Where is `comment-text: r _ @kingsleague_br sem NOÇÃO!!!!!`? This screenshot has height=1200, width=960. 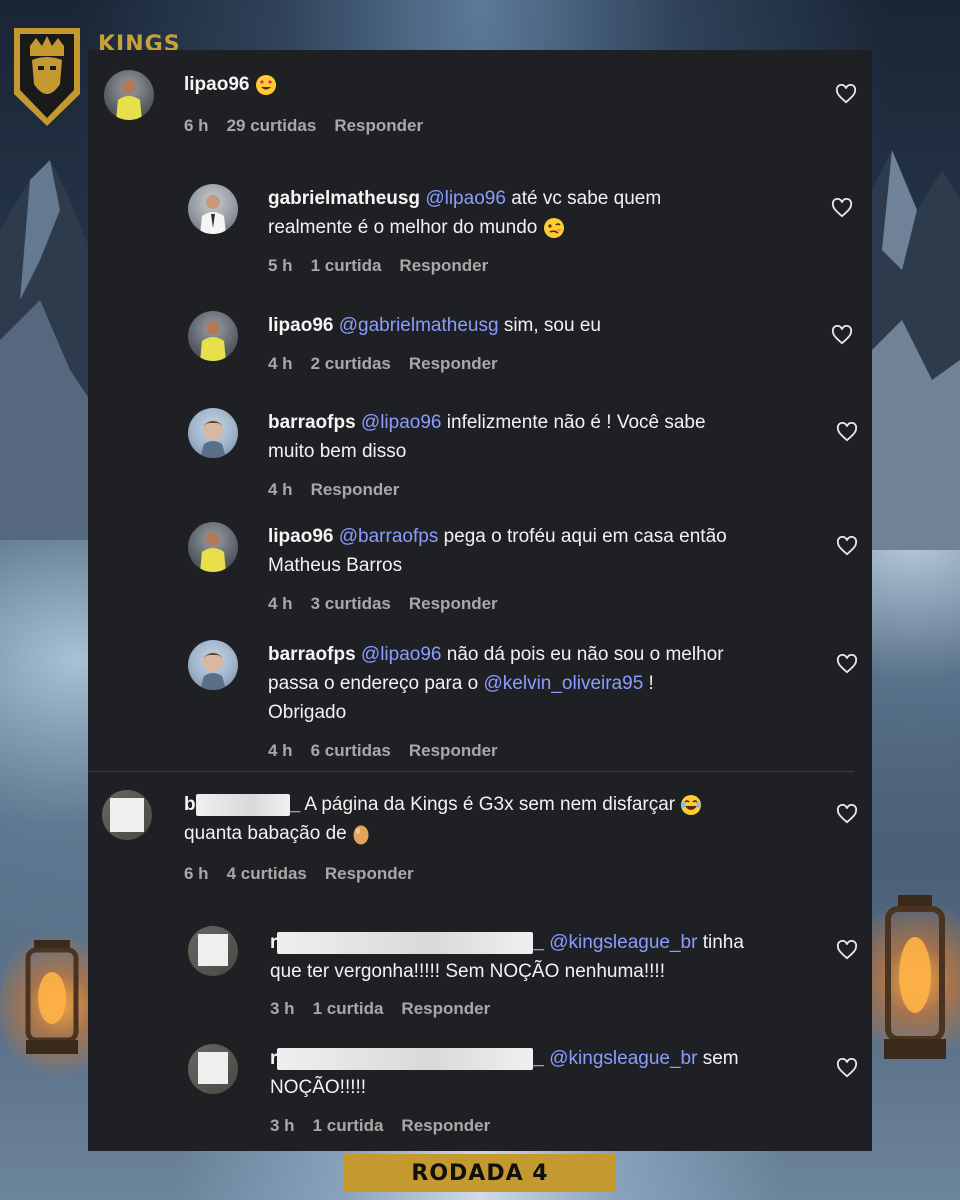 comment-text: r _ @kingsleague_br sem NOÇÃO!!!!! is located at coordinates (530, 1073).